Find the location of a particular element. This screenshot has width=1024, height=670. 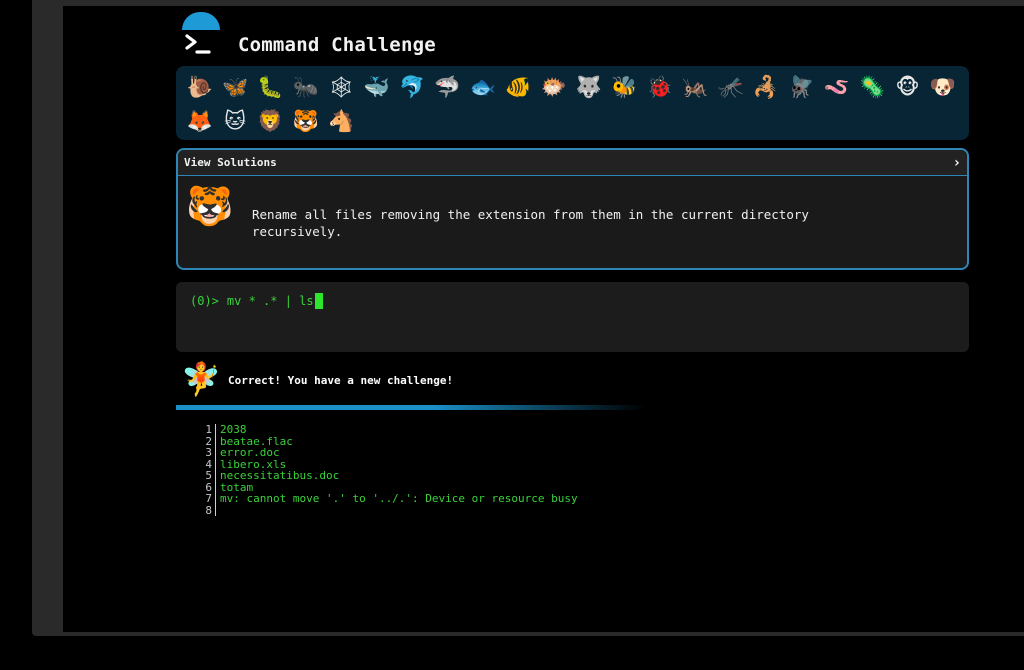

achievement-emoji-icon: 🐌 is located at coordinates (199, 86).